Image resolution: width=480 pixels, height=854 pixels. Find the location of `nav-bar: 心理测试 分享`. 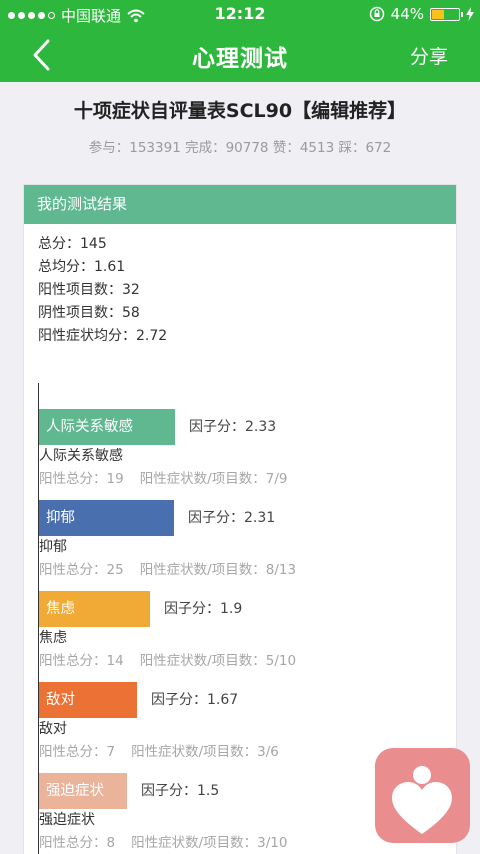

nav-bar: 心理测试 分享 is located at coordinates (240, 55).